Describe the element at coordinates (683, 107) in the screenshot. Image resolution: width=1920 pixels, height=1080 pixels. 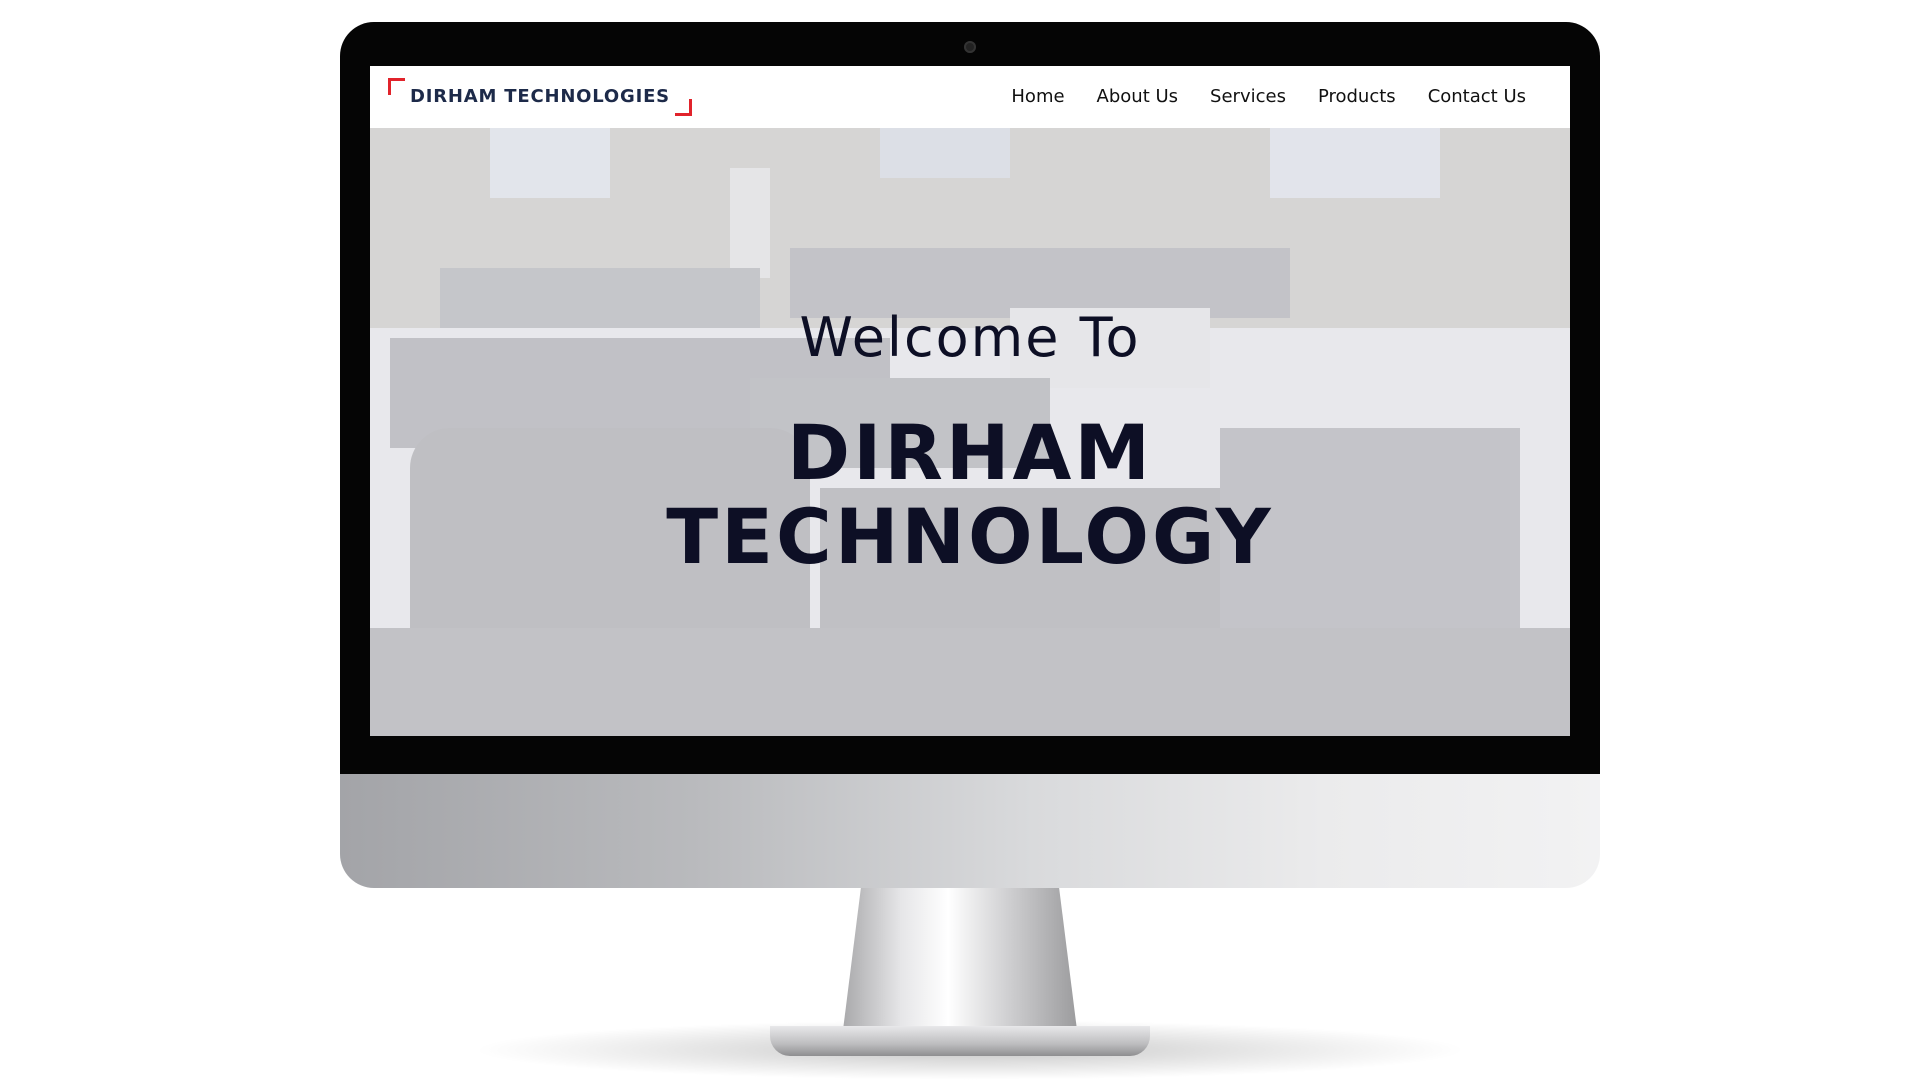
I see `logo-bracket-bottom-right` at that location.